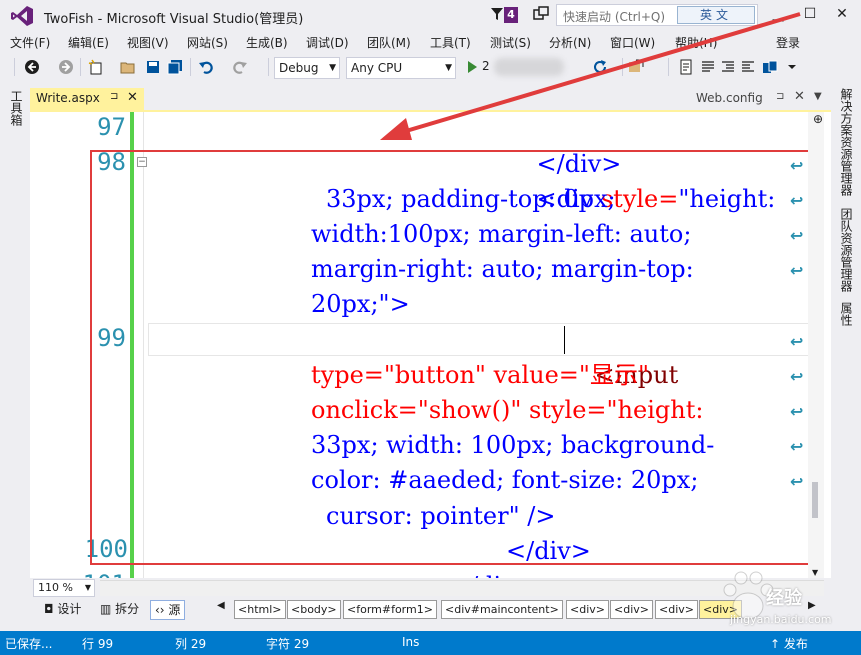  I want to click on design-icon: ◘, so click(51, 609).